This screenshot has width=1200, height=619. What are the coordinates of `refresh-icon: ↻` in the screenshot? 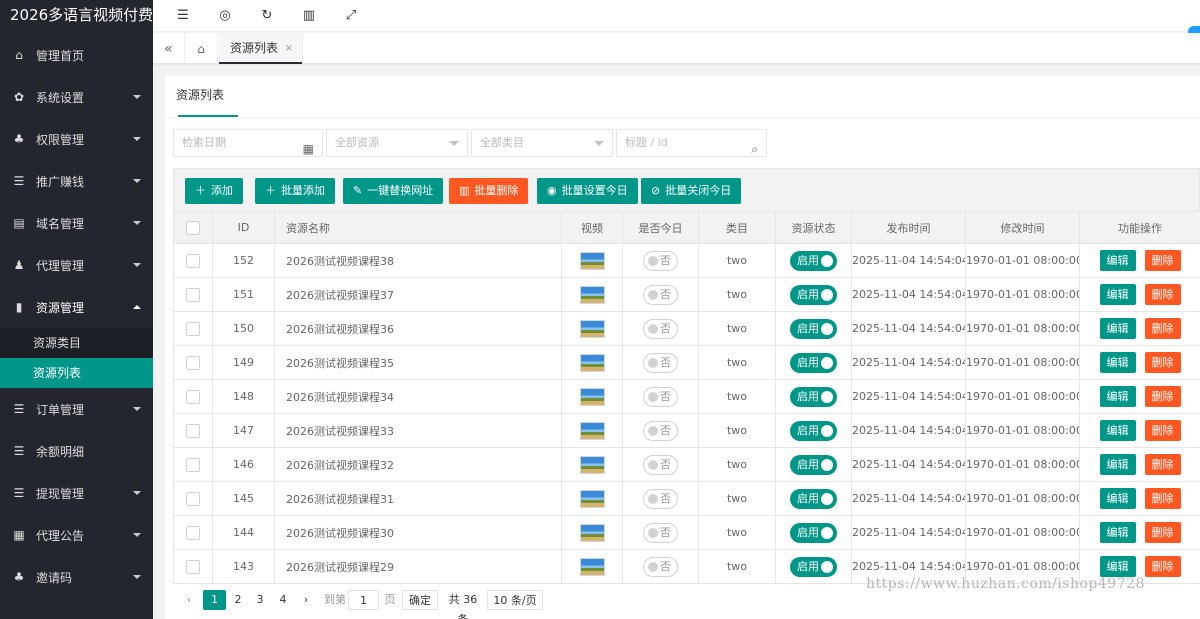 It's located at (267, 15).